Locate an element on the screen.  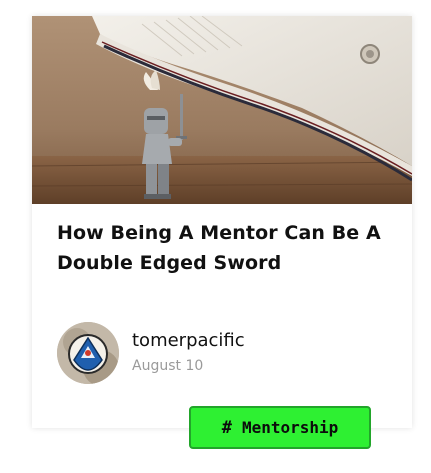
author-name: tomerpacific is located at coordinates (188, 341).